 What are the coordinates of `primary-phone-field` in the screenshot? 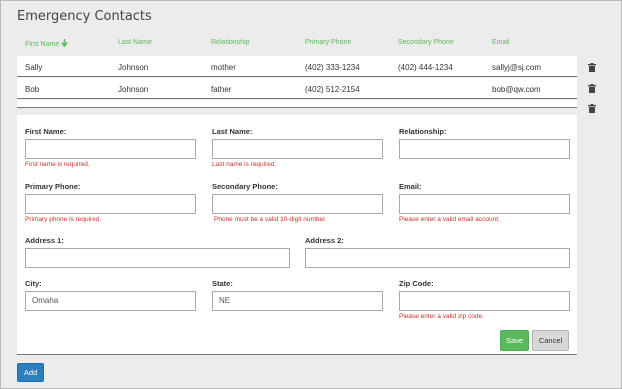 It's located at (110, 204).